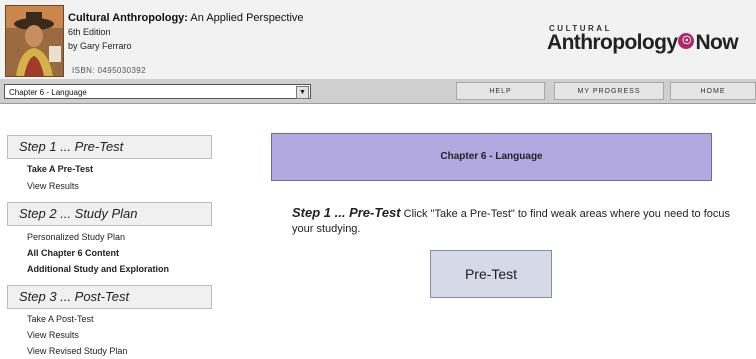 The width and height of the screenshot is (756, 359). Describe the element at coordinates (109, 70) in the screenshot. I see `book-isbn: ISBN: 0495030392` at that location.